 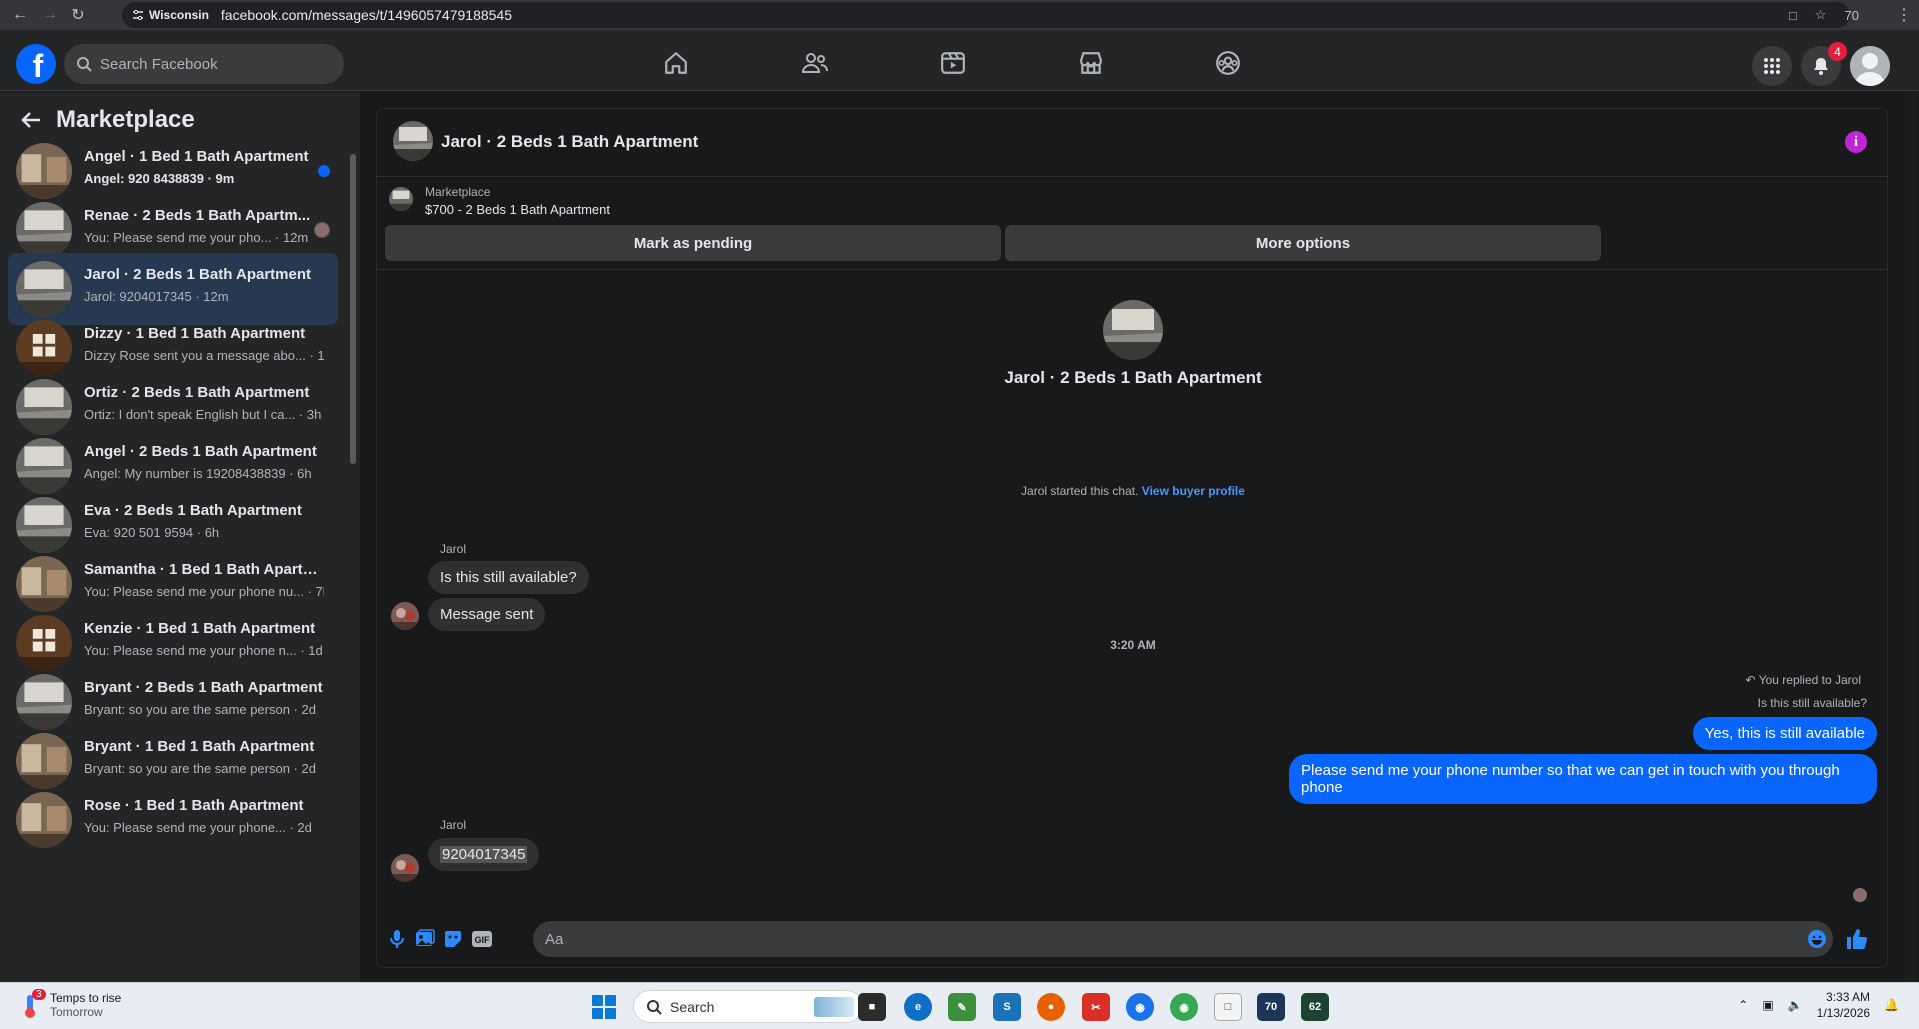 What do you see at coordinates (353, 309) in the screenshot?
I see `sidebar-scroll-thumb` at bounding box center [353, 309].